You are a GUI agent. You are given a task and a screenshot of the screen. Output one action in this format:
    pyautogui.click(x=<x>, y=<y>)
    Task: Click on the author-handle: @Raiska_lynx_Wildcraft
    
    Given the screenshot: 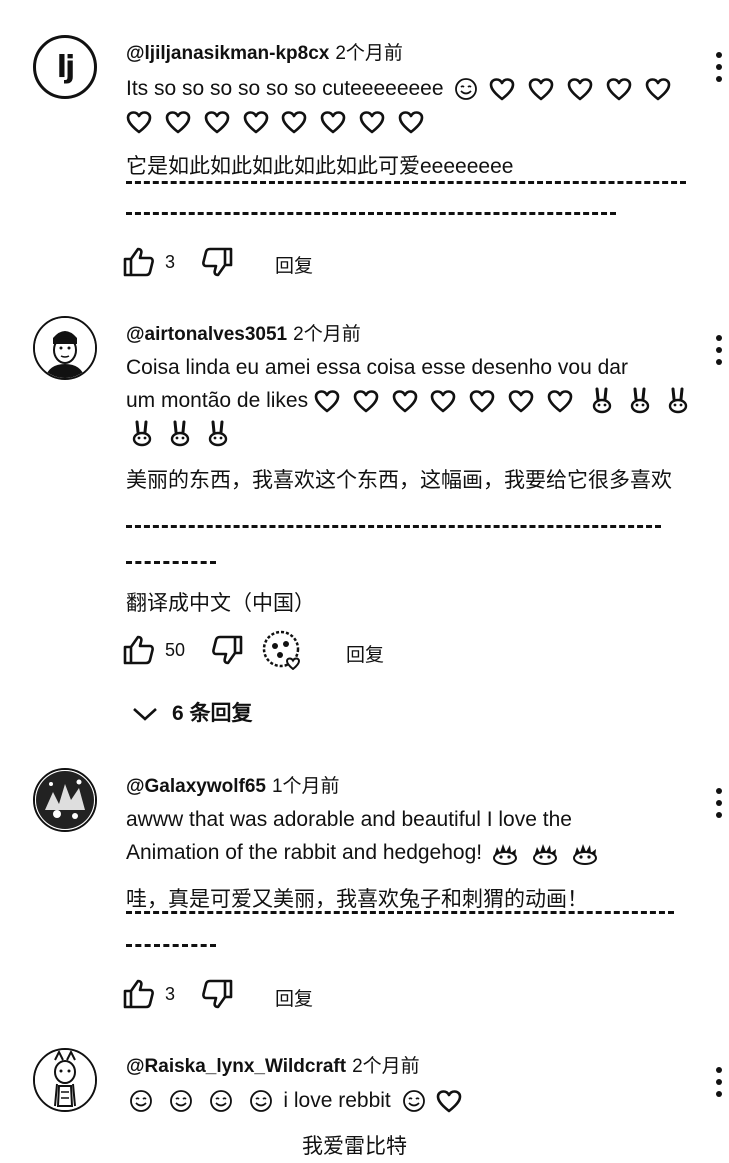 What is the action you would take?
    pyautogui.click(x=236, y=1066)
    